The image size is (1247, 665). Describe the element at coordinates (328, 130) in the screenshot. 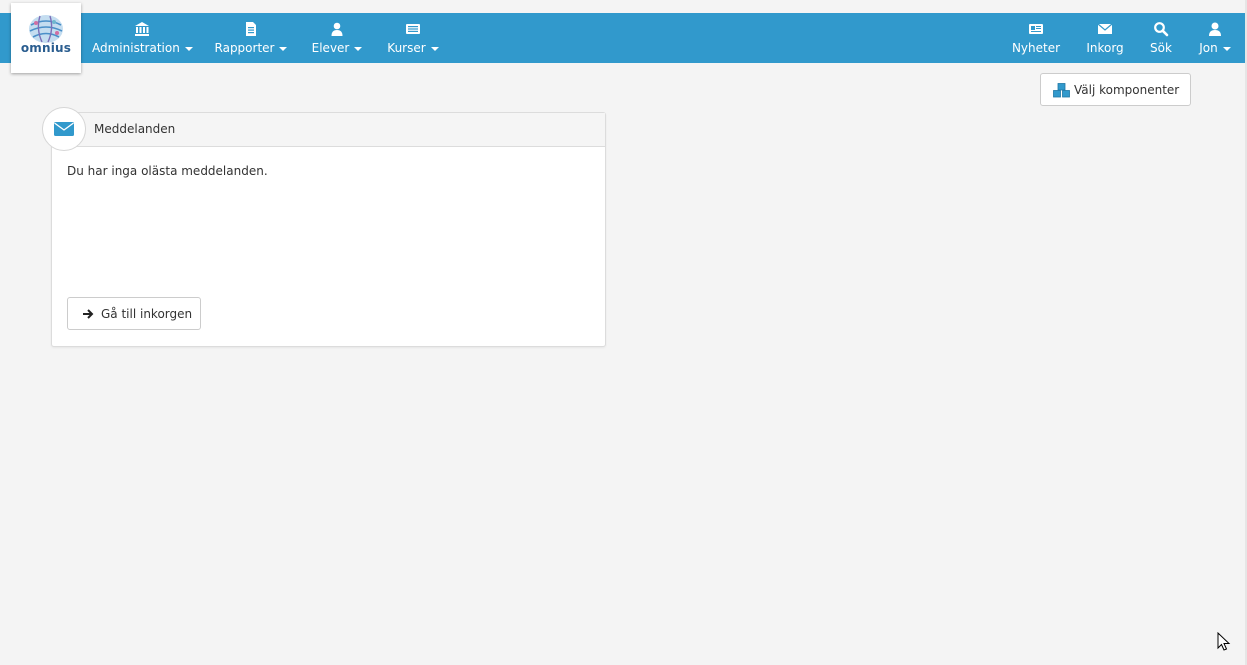

I see `panel-header: Meddelanden` at that location.